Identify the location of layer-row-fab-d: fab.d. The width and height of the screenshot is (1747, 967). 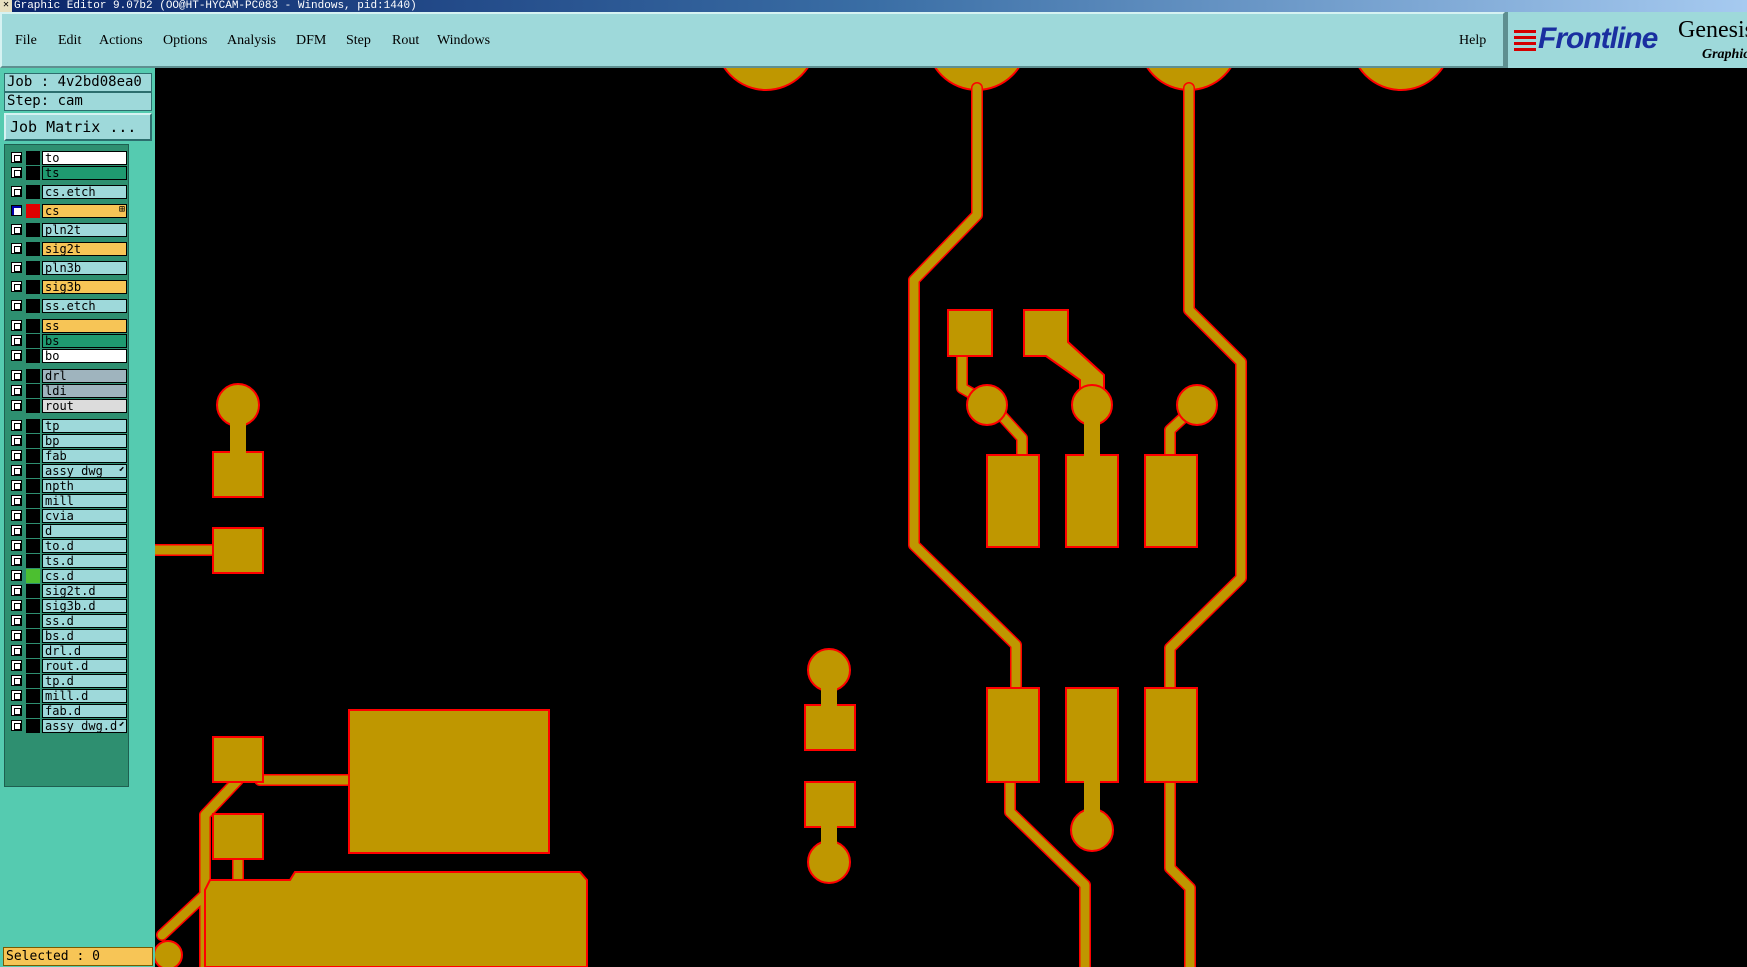
(67, 711).